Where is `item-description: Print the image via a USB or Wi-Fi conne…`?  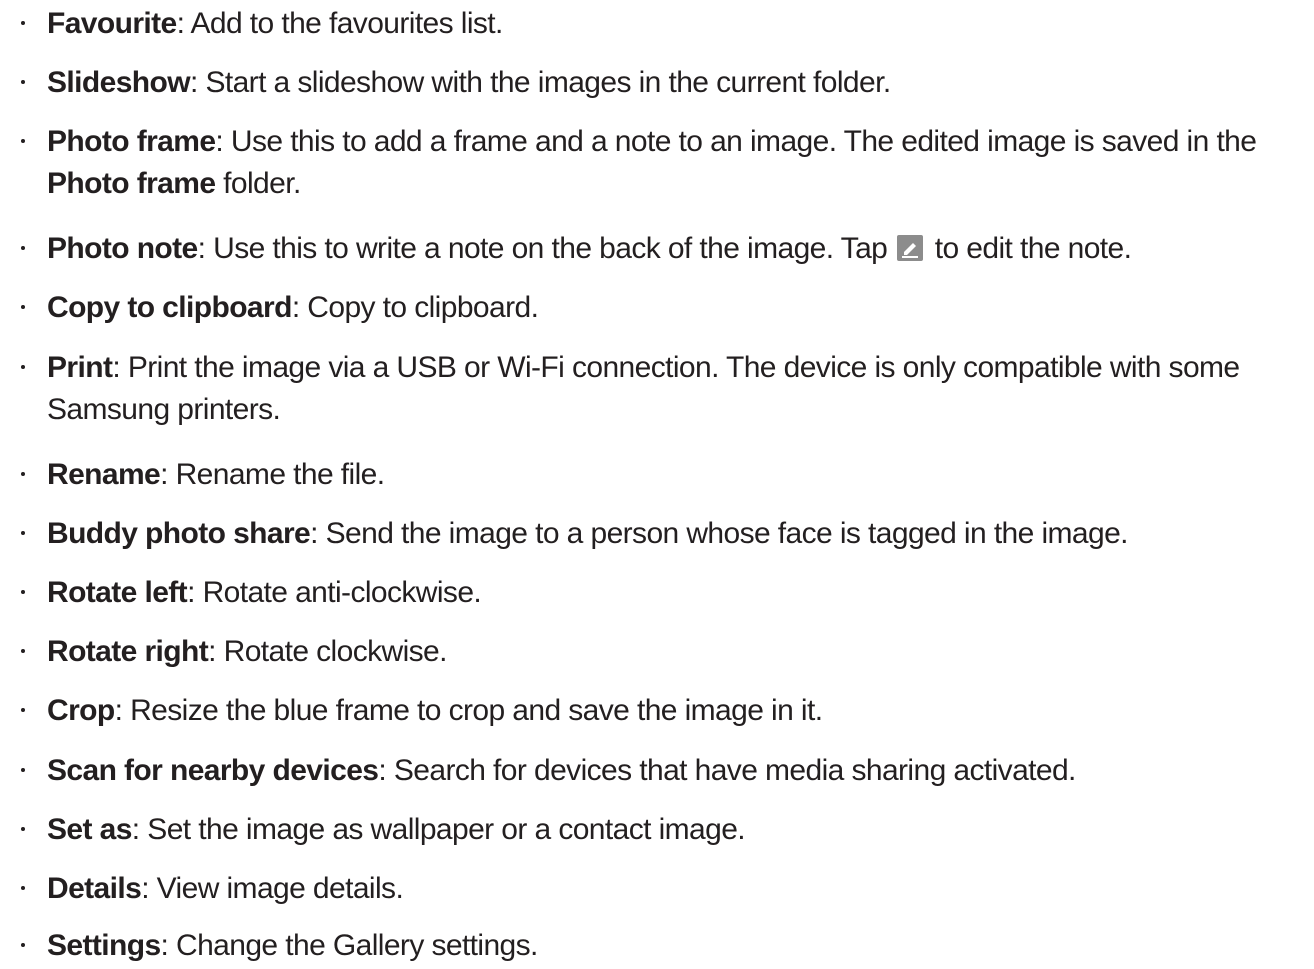 item-description: Print the image via a USB or Wi-Fi conne… is located at coordinates (643, 388).